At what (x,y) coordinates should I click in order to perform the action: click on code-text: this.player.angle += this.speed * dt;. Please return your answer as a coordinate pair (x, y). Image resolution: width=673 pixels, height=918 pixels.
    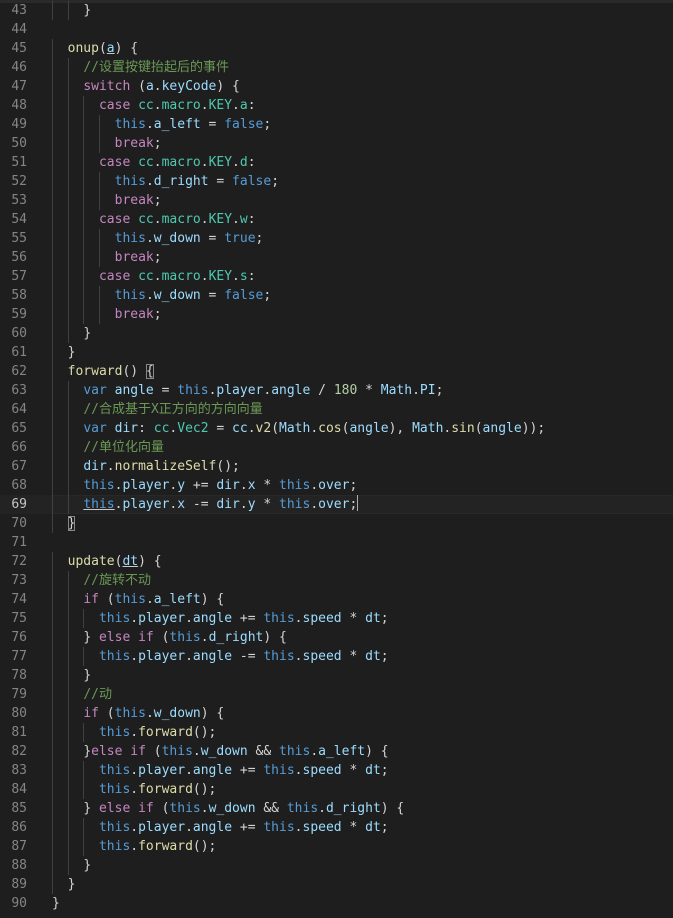
    Looking at the image, I should click on (244, 618).